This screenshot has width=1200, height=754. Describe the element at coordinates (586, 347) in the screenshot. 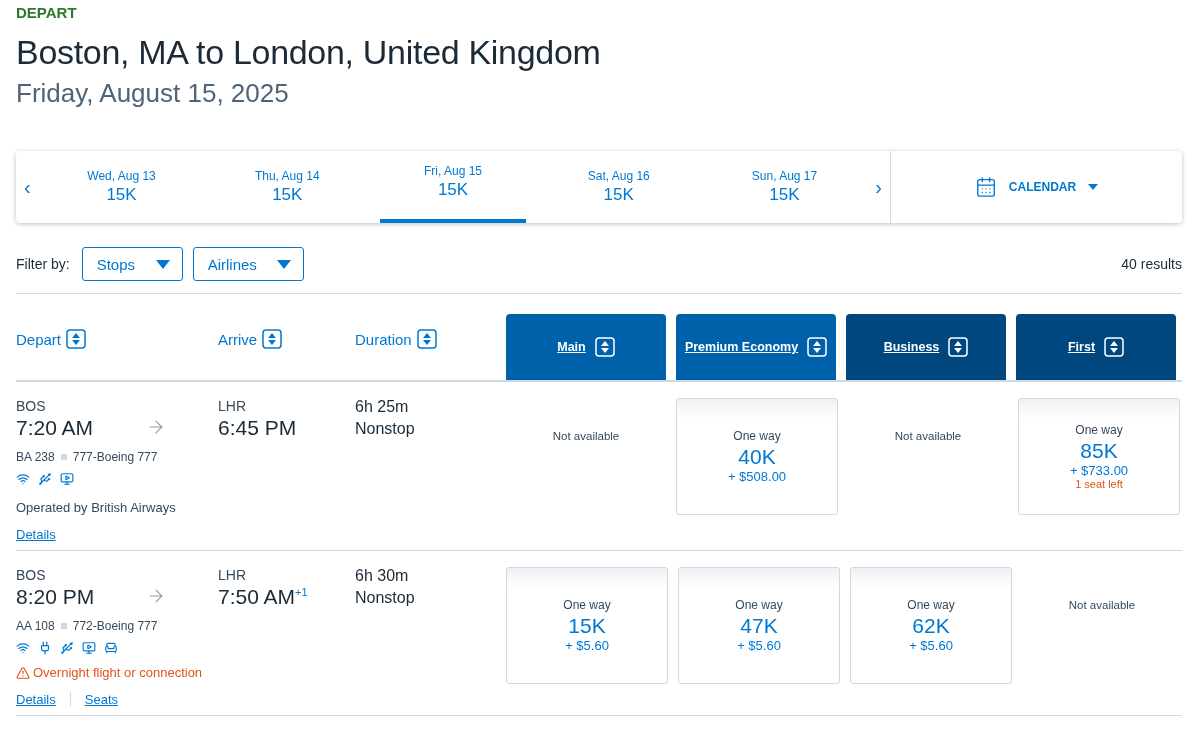

I see `cabin-header: Main` at that location.